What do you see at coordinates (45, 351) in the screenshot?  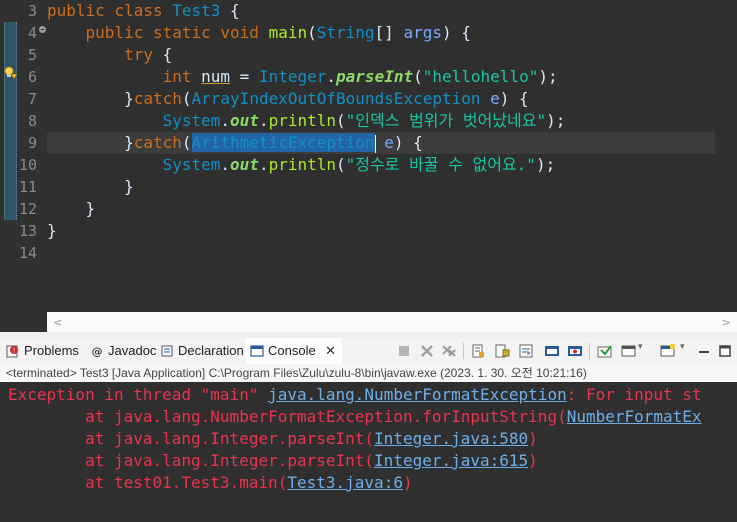 I see `tab-problems: ! Problems` at bounding box center [45, 351].